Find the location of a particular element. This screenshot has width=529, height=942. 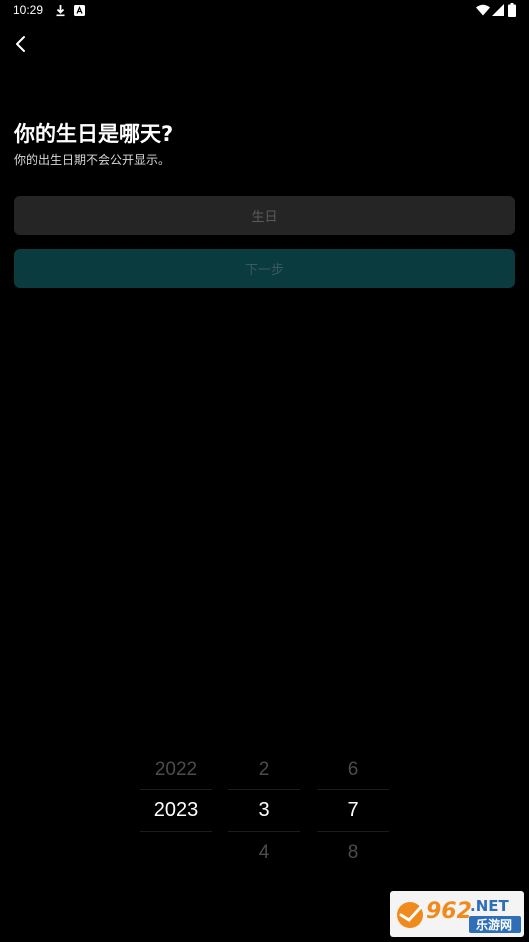

year-prev: 2022 is located at coordinates (176, 769).